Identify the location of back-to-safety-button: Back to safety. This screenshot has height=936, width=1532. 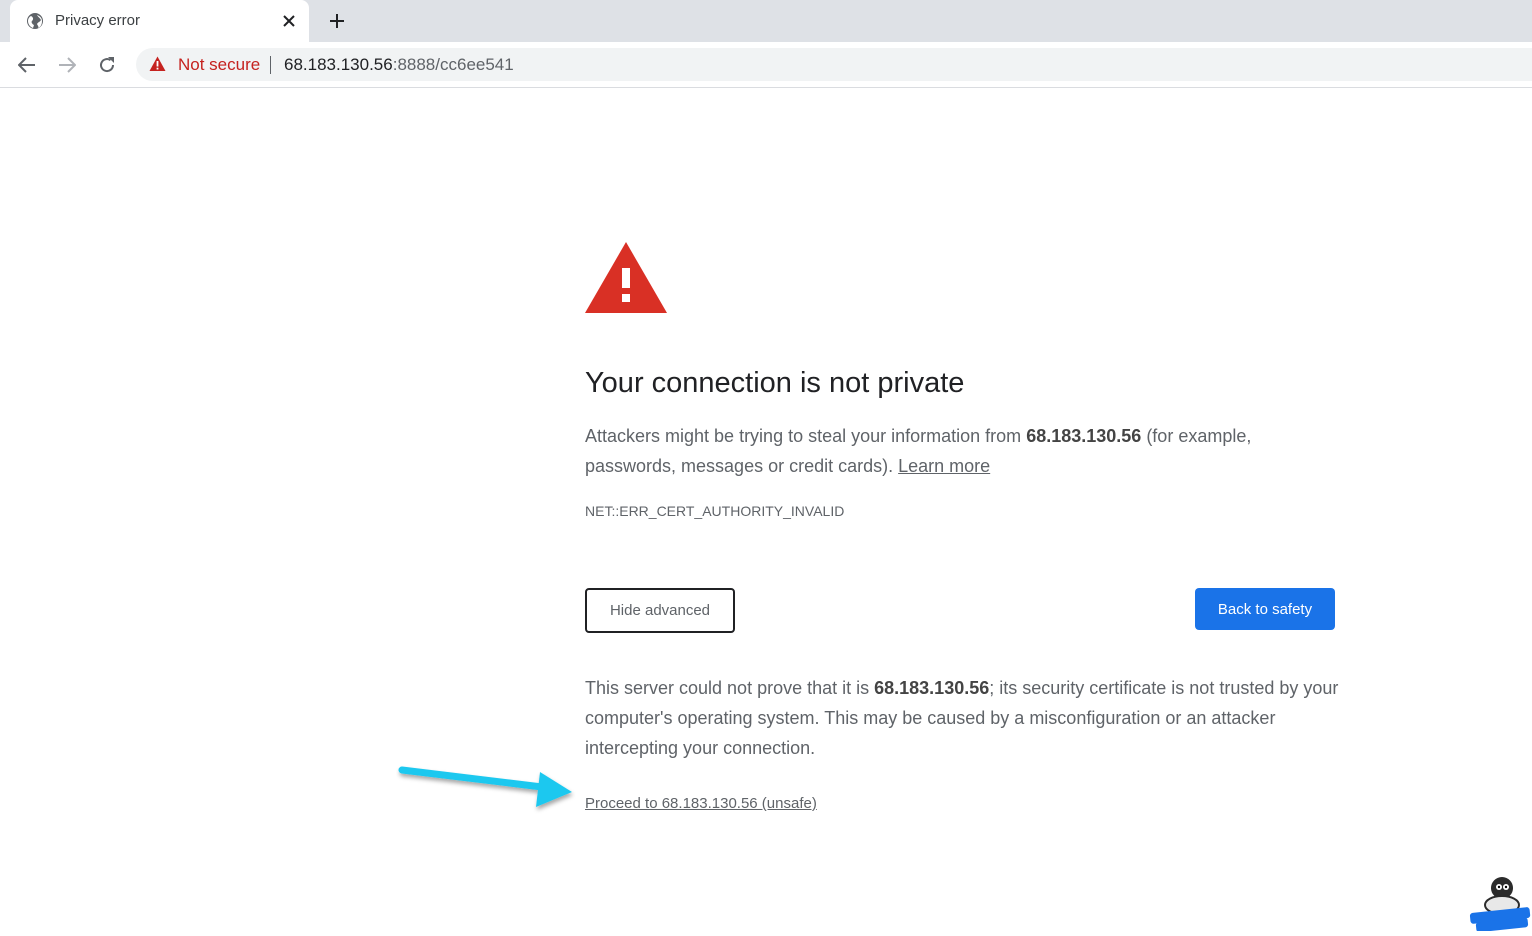
(1265, 609).